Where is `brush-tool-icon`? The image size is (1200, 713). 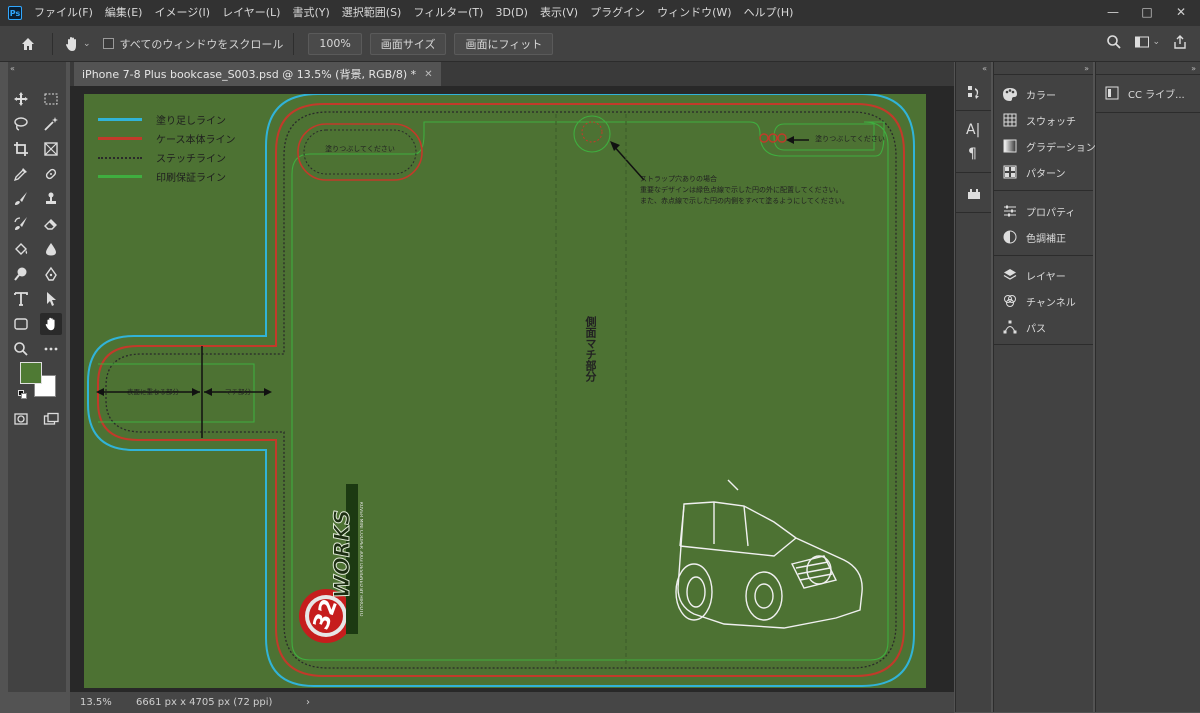
brush-tool-icon is located at coordinates (21, 199).